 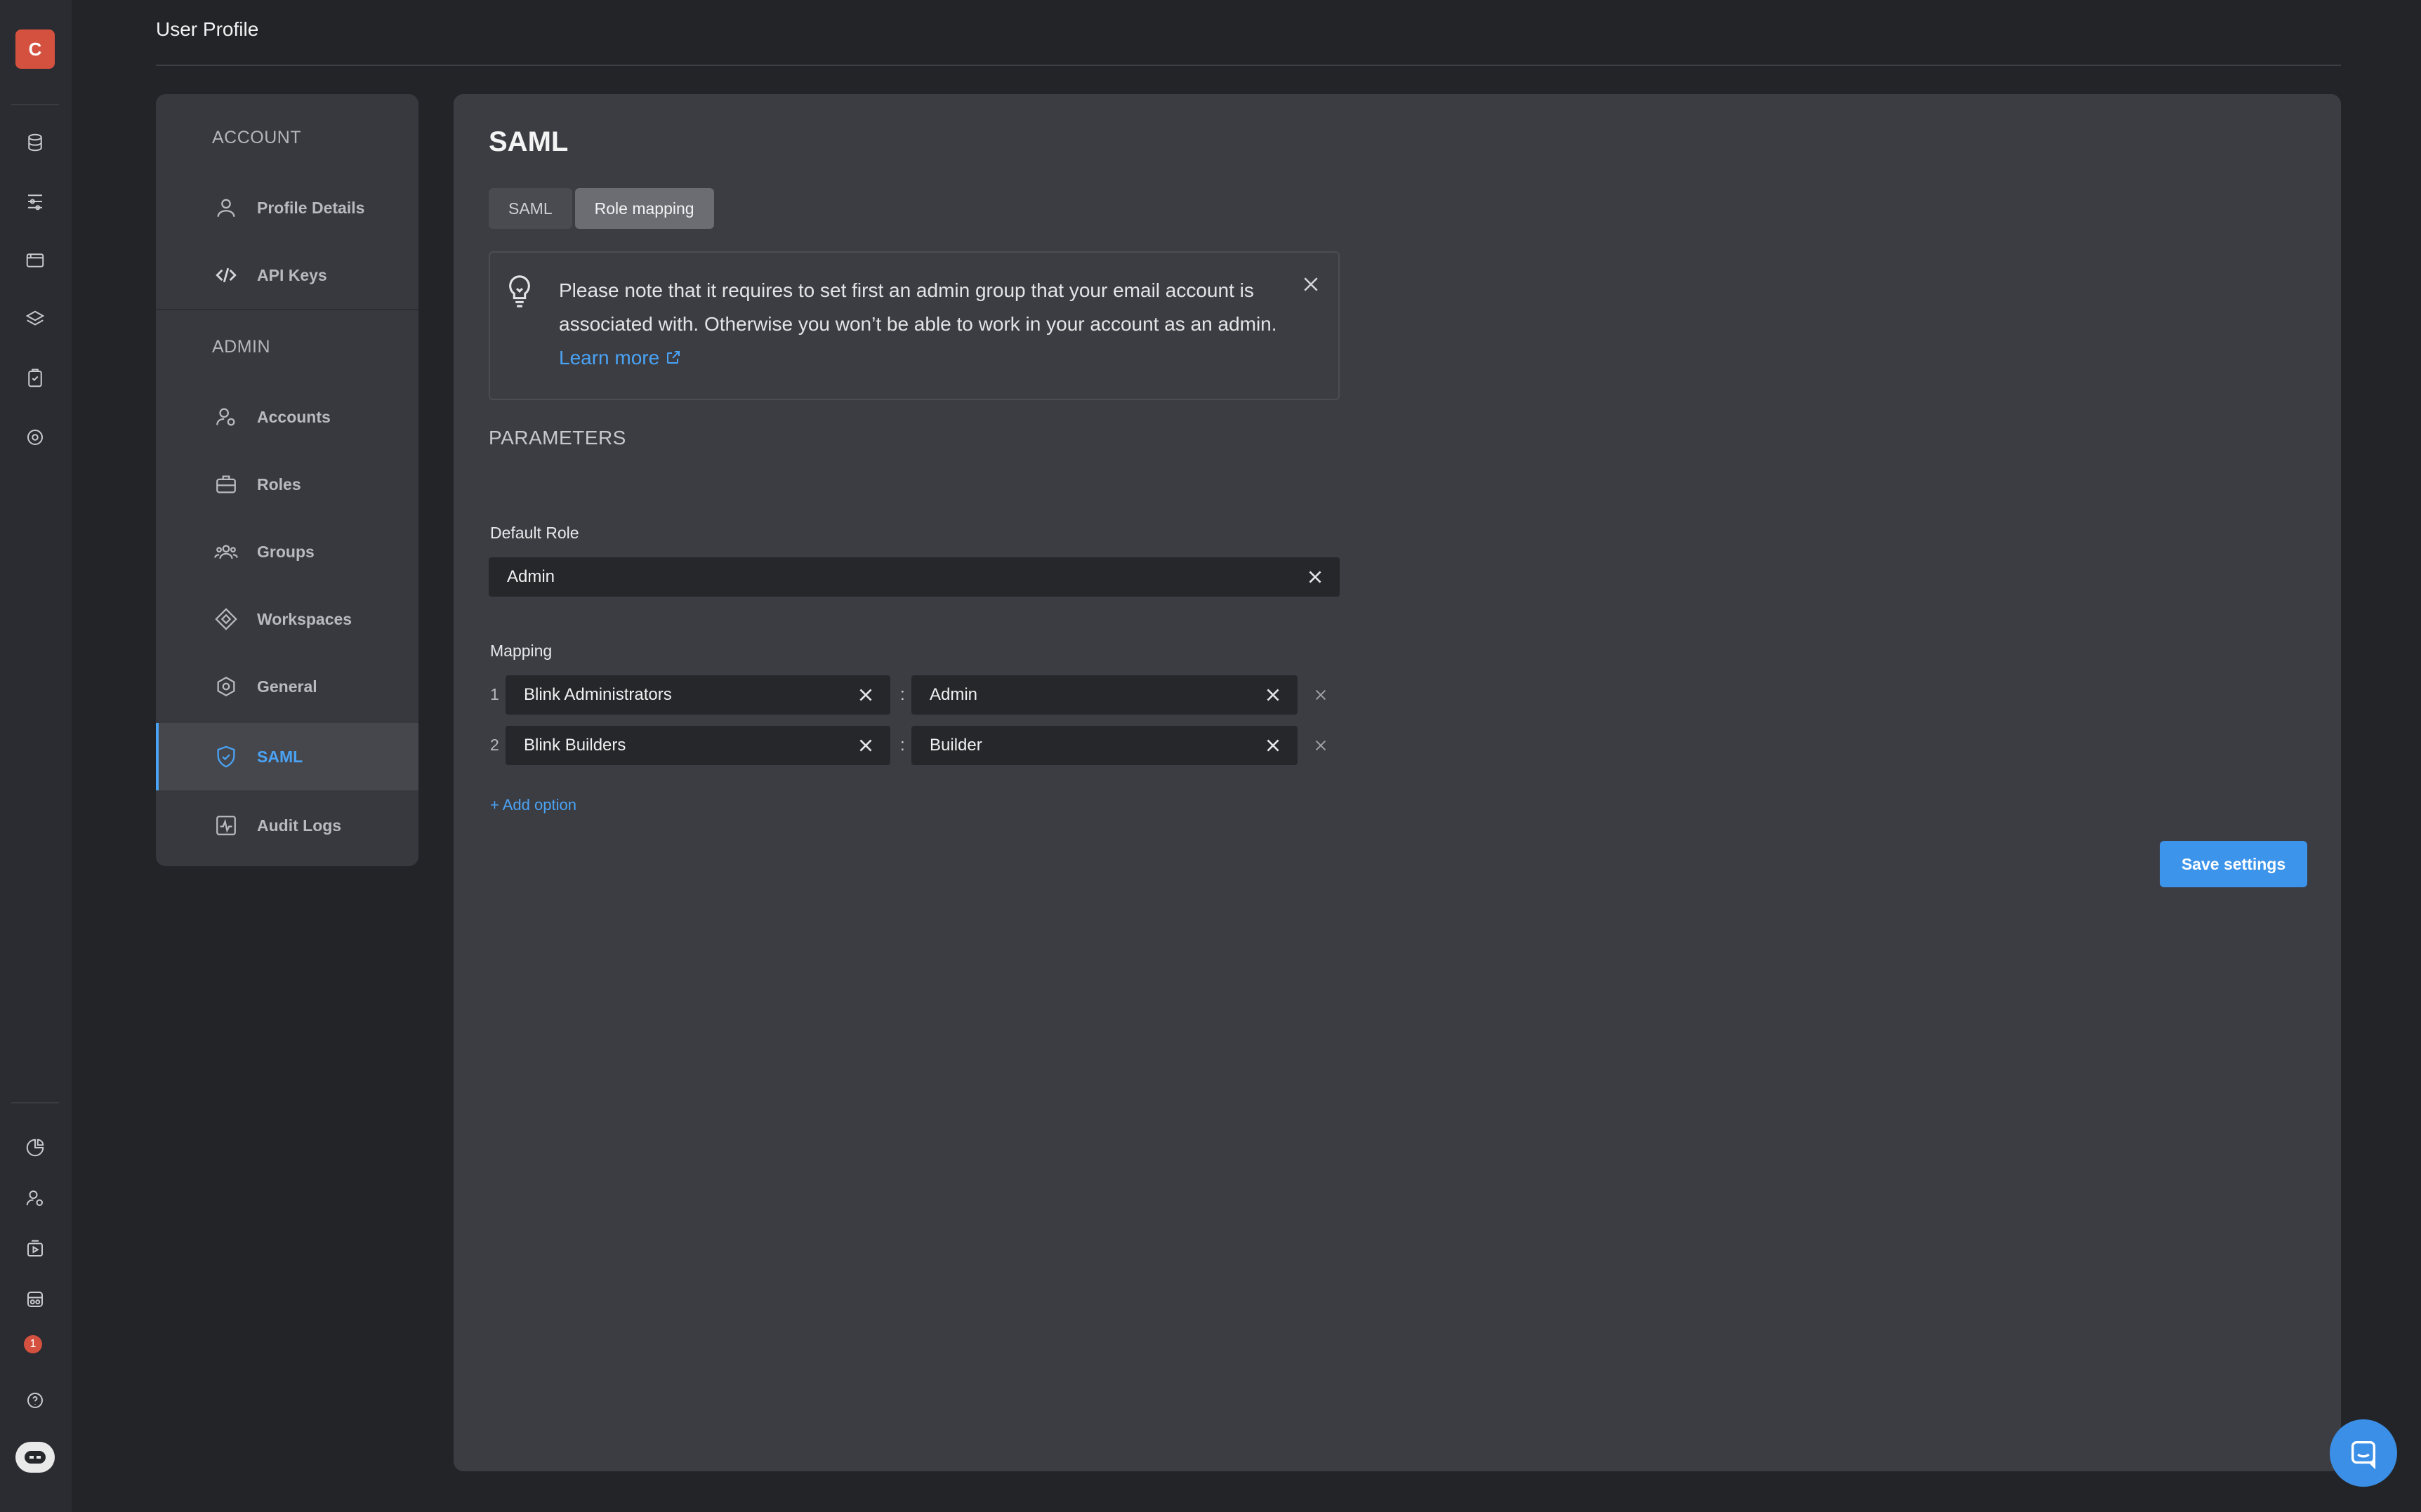 I want to click on page-title: User Profile, so click(x=207, y=29).